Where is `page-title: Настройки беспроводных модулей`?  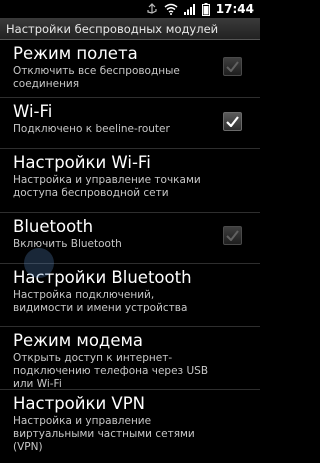
page-title: Настройки беспроводных модулей is located at coordinates (112, 28).